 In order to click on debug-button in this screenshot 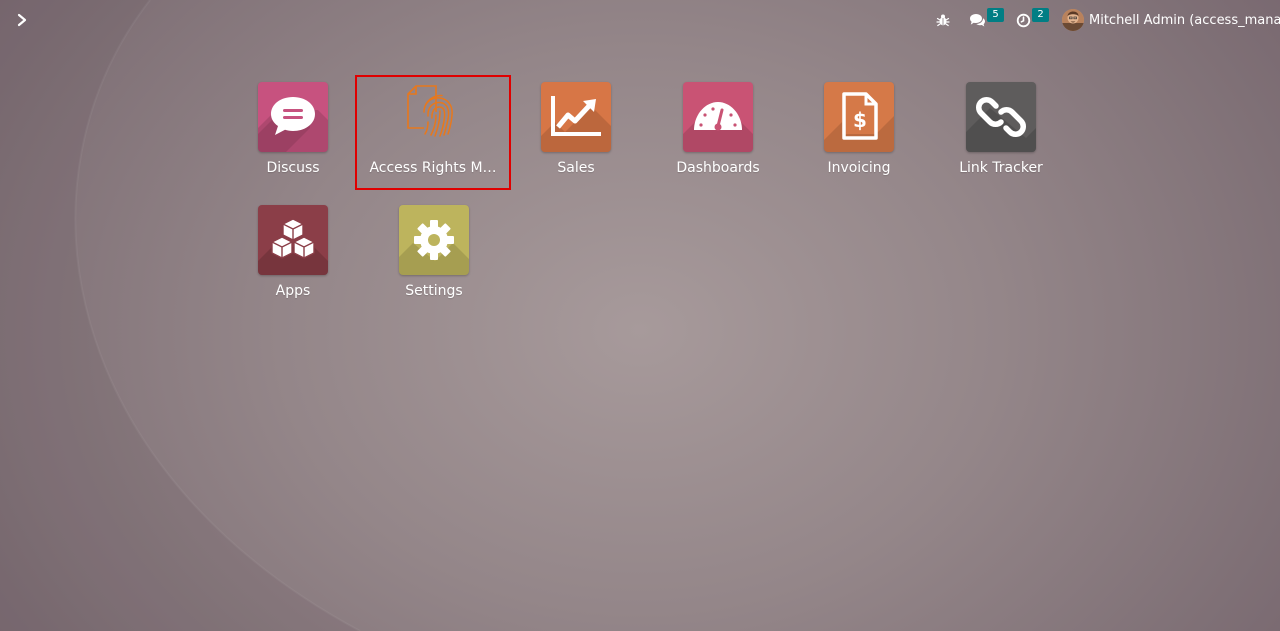, I will do `click(943, 20)`.